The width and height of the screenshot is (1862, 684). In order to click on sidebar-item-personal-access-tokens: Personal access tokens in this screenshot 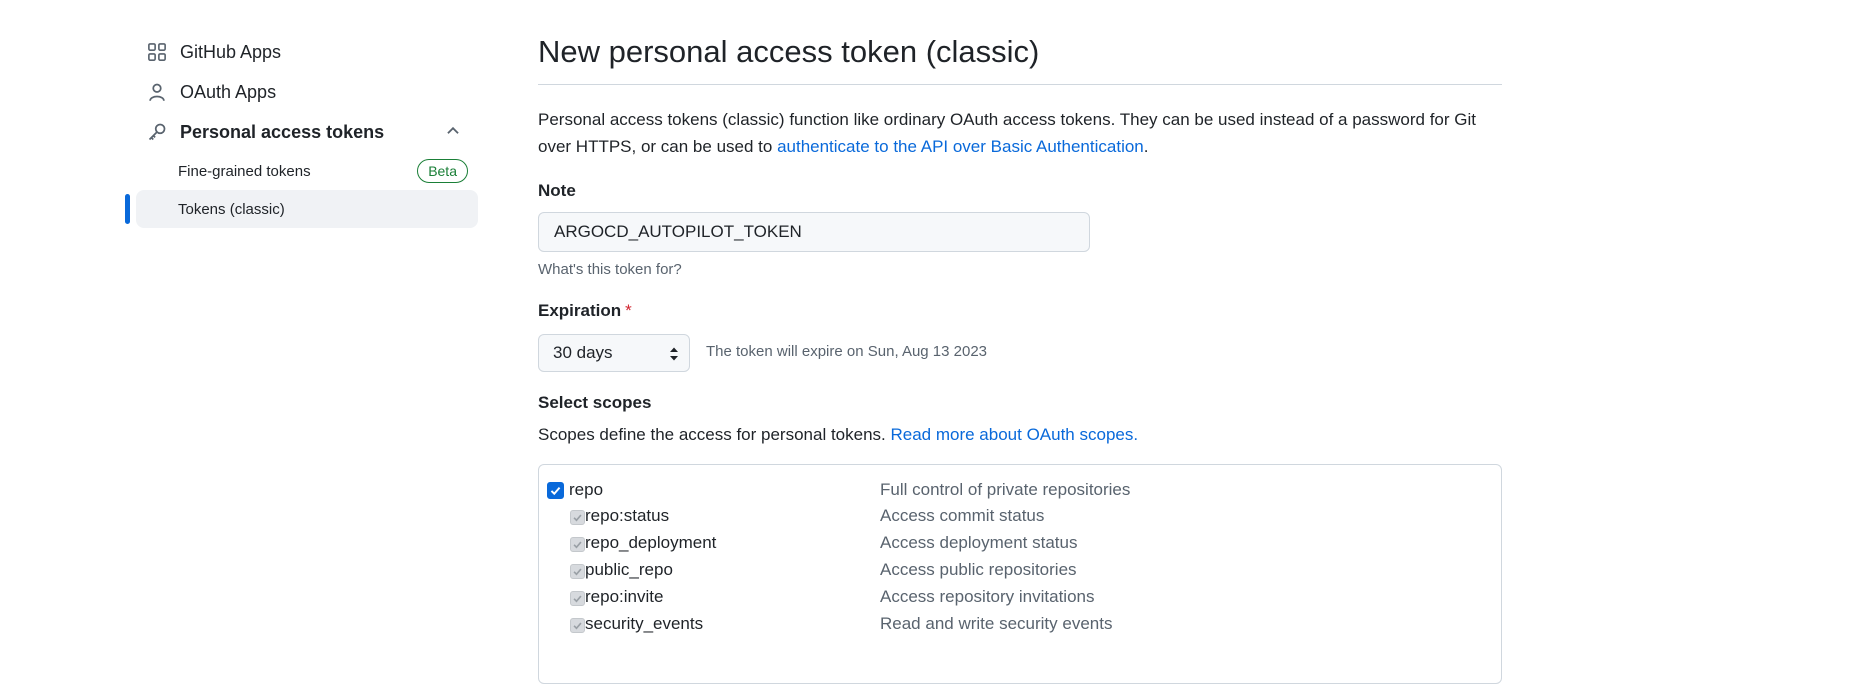, I will do `click(298, 132)`.